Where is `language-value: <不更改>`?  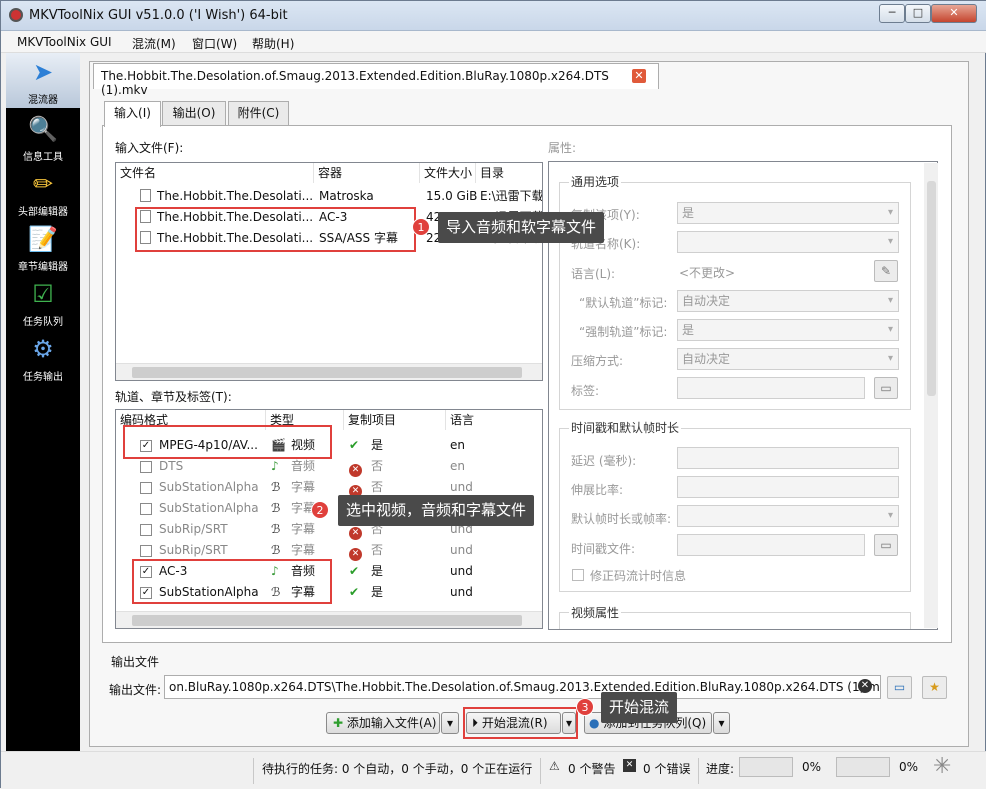
language-value: <不更改> is located at coordinates (707, 273).